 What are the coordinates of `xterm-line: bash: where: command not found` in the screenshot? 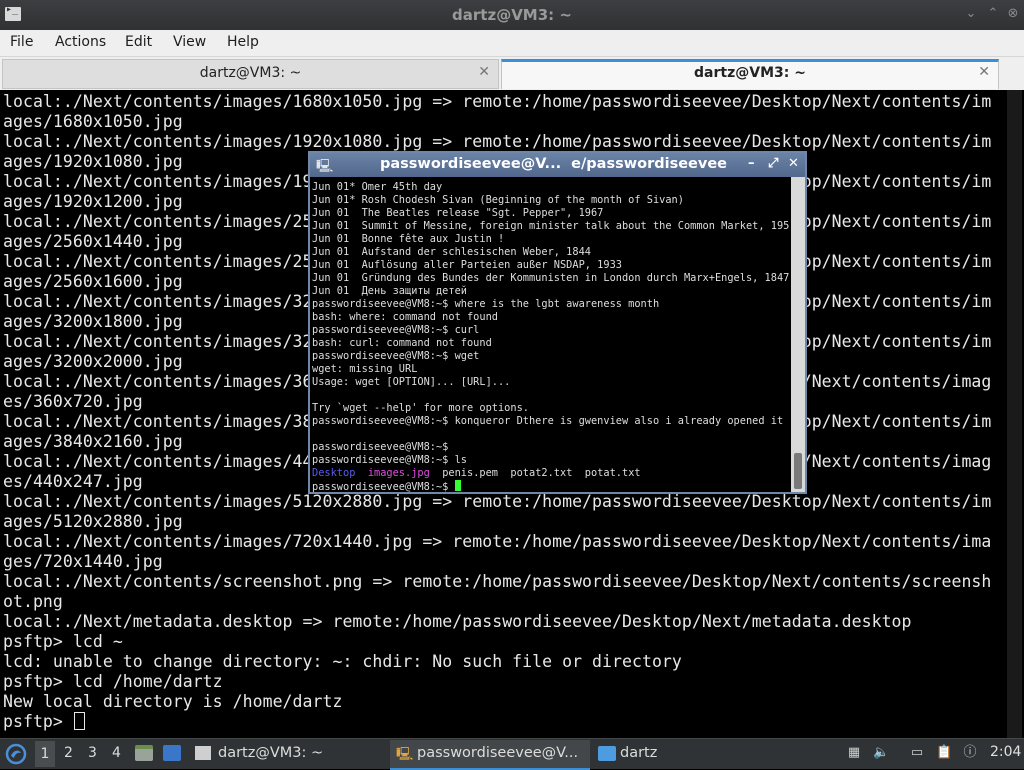 It's located at (405, 317).